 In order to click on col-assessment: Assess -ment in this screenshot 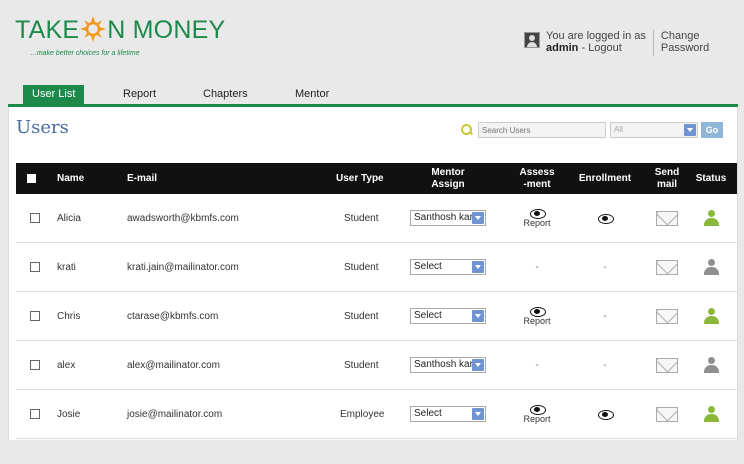, I will do `click(537, 178)`.